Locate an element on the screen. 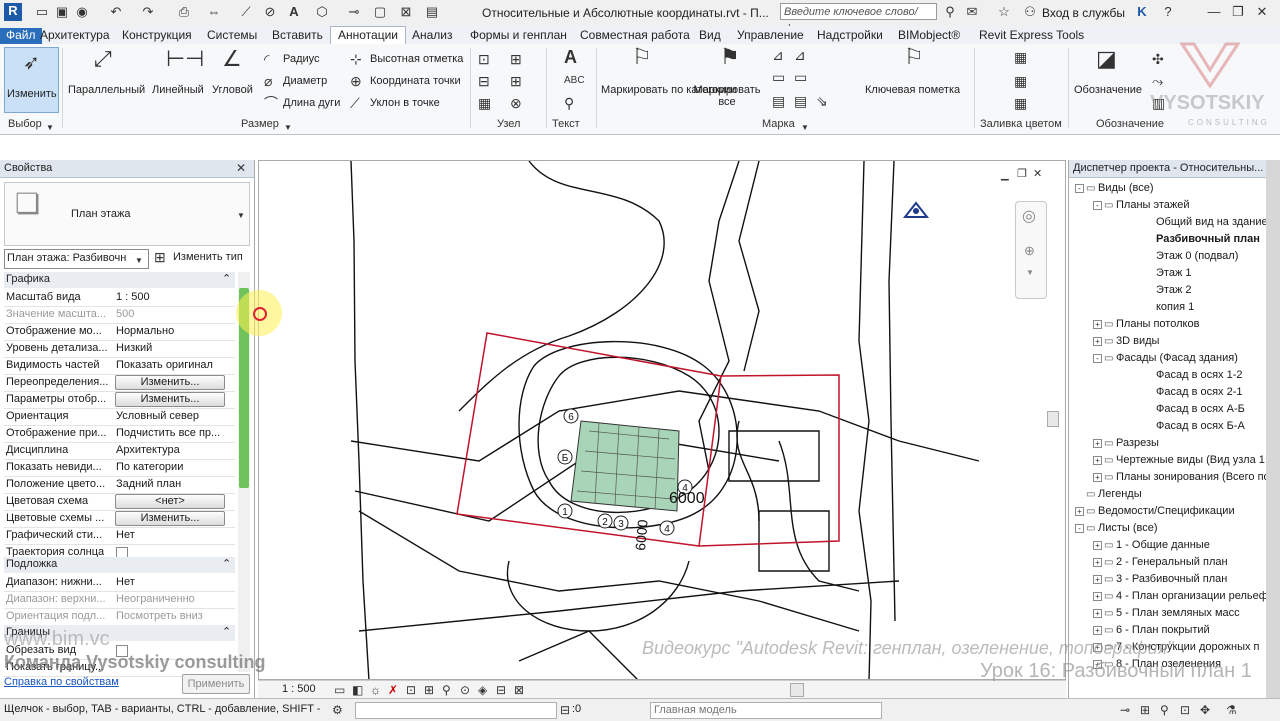 The image size is (1280, 721). property-row: Значение масшта... 500 is located at coordinates (119, 315).